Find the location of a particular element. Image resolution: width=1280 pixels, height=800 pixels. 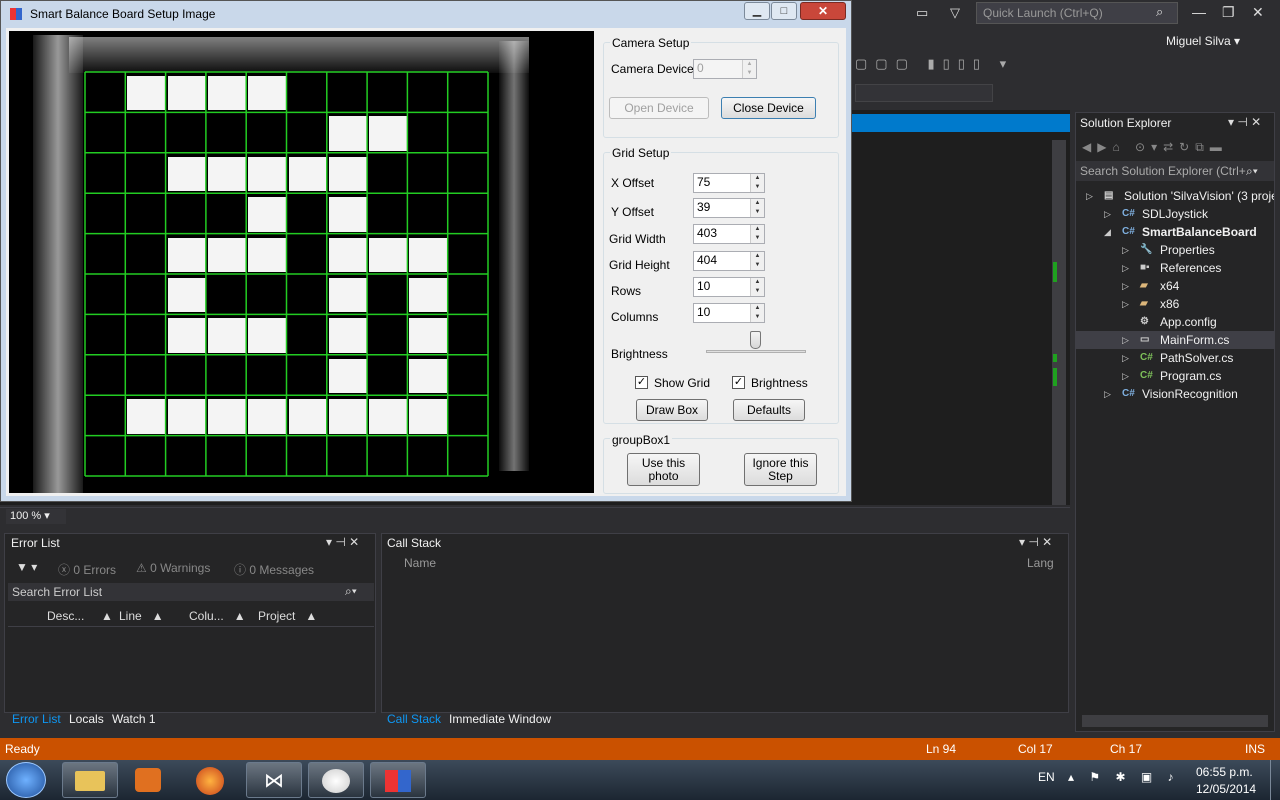

user-name: Miguel Silva ▾ is located at coordinates (1203, 41).